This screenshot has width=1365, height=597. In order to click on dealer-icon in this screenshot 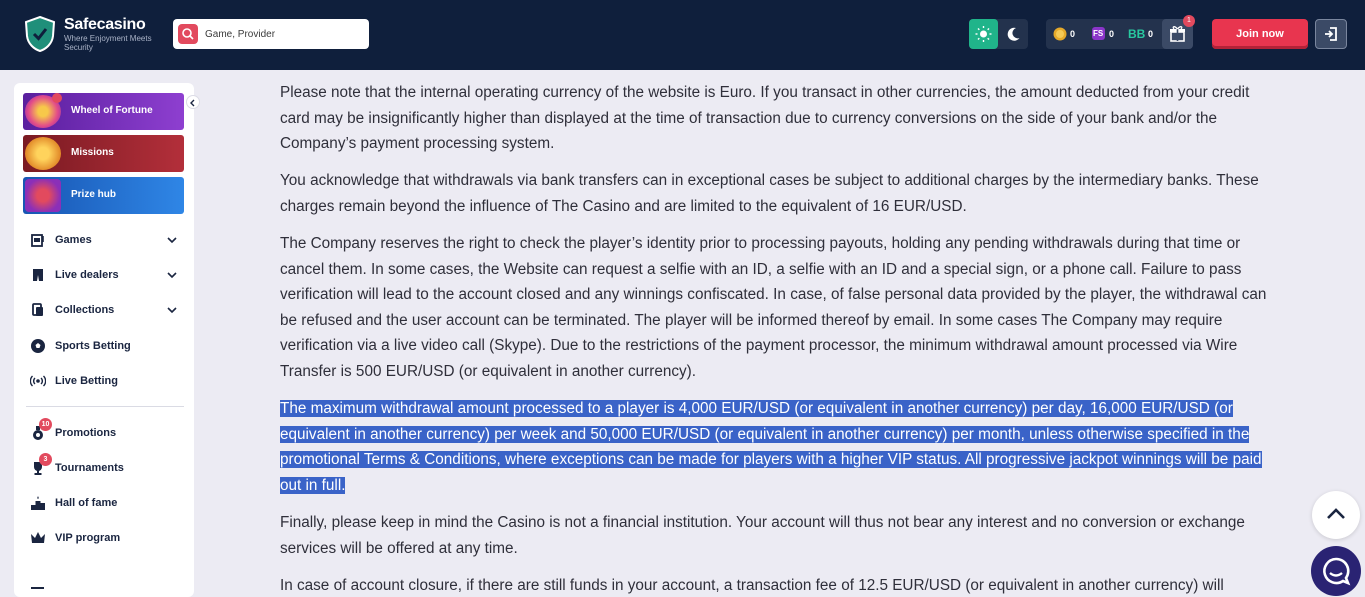, I will do `click(38, 275)`.